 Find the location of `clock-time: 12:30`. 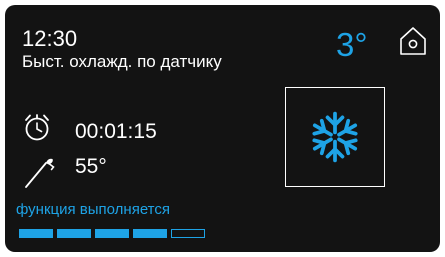

clock-time: 12:30 is located at coordinates (50, 38).